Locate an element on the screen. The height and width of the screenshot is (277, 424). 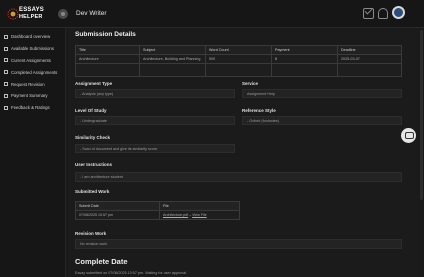
logo-line-2: HELPER is located at coordinates (31, 16).